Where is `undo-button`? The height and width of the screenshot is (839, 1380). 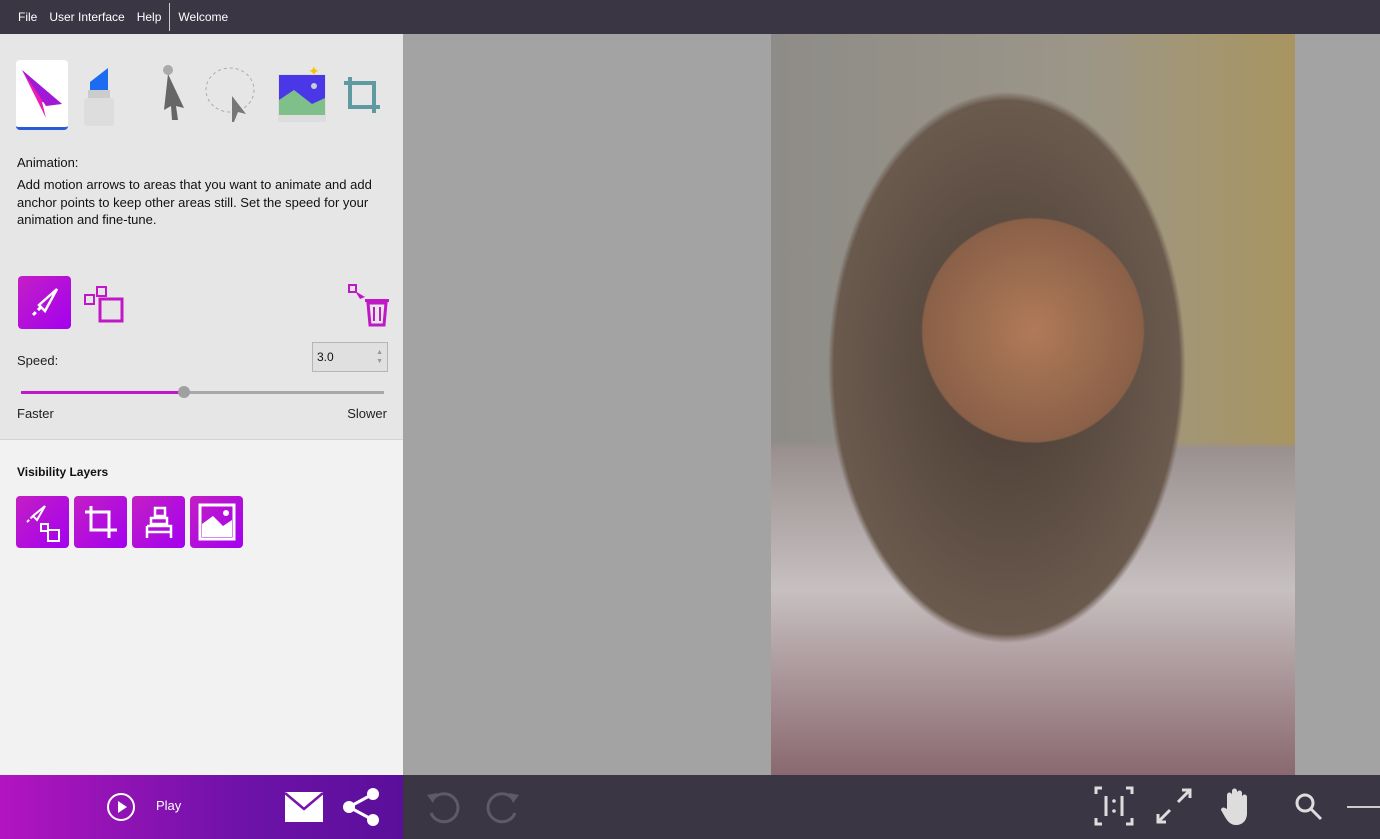 undo-button is located at coordinates (443, 807).